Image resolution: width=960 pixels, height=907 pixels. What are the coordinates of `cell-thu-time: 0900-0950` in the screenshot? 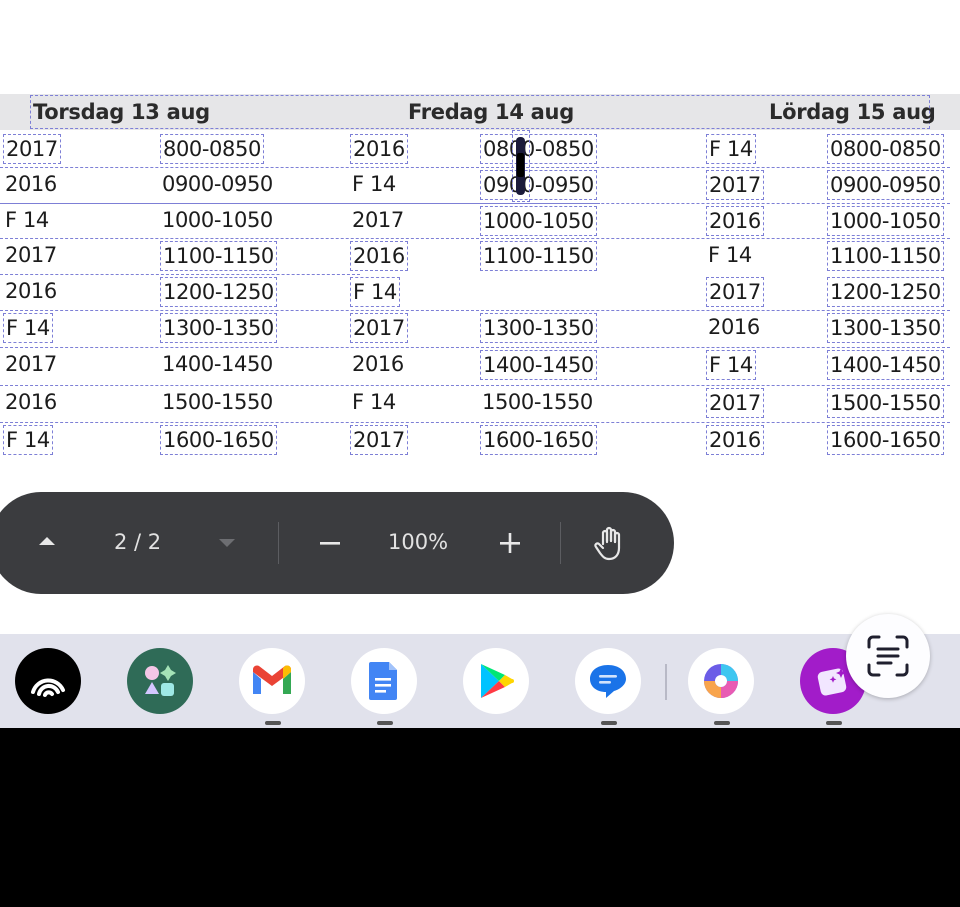 It's located at (217, 184).